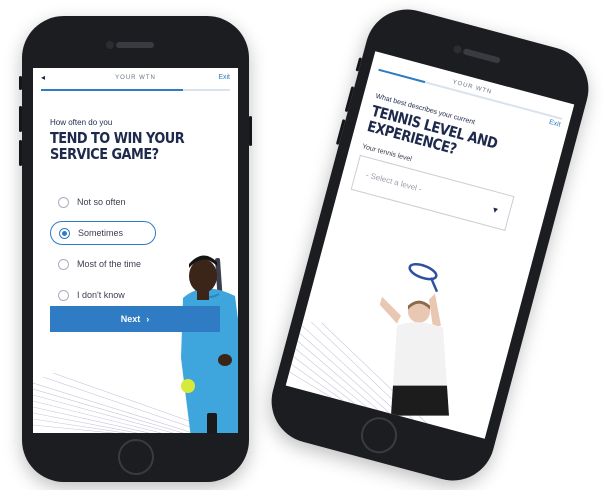 This screenshot has width=603, height=490. Describe the element at coordinates (209, 344) in the screenshot. I see `tennis-player-photo` at that location.